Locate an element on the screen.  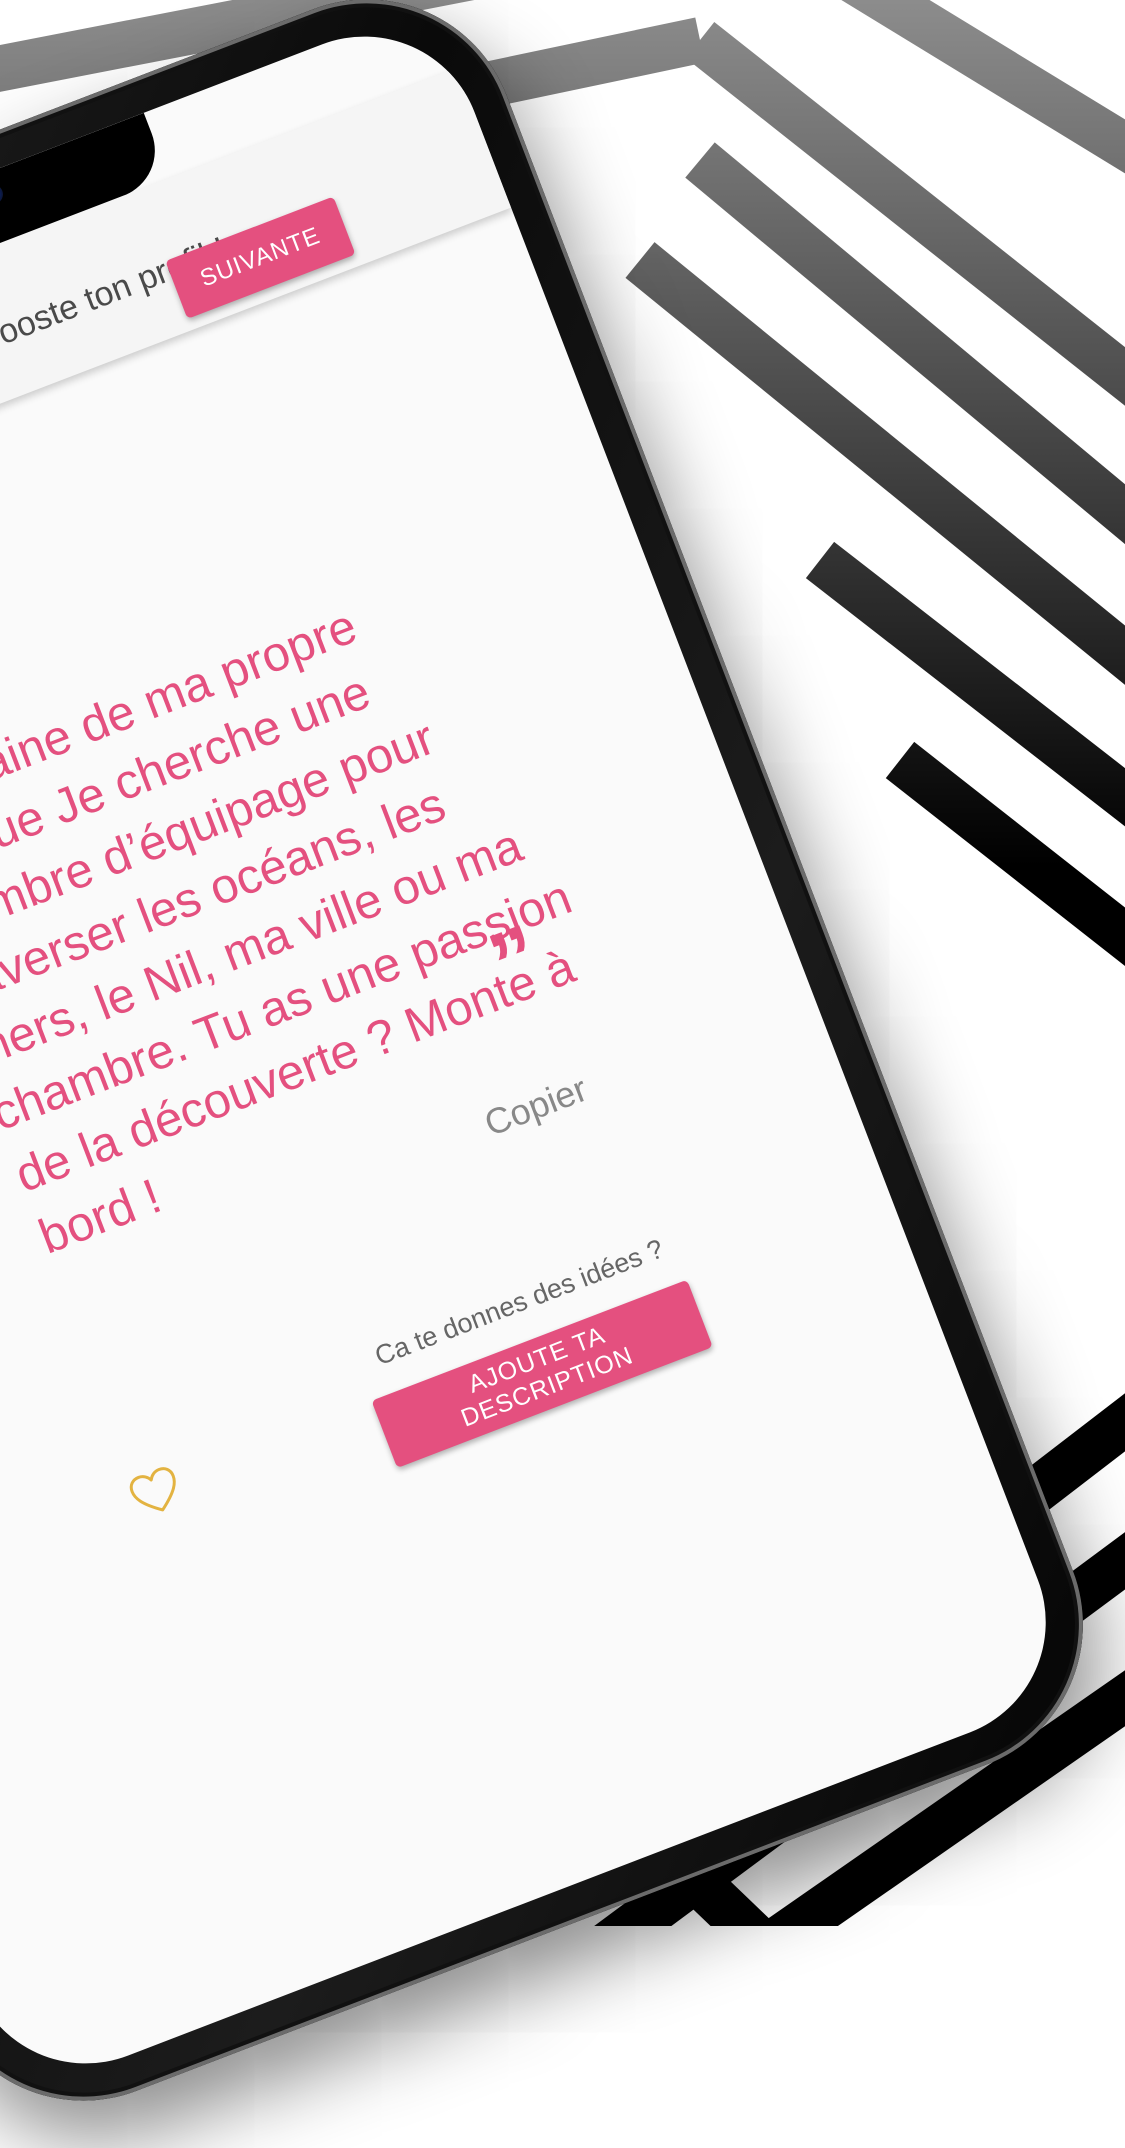
front-camera-icon is located at coordinates (3, 194).